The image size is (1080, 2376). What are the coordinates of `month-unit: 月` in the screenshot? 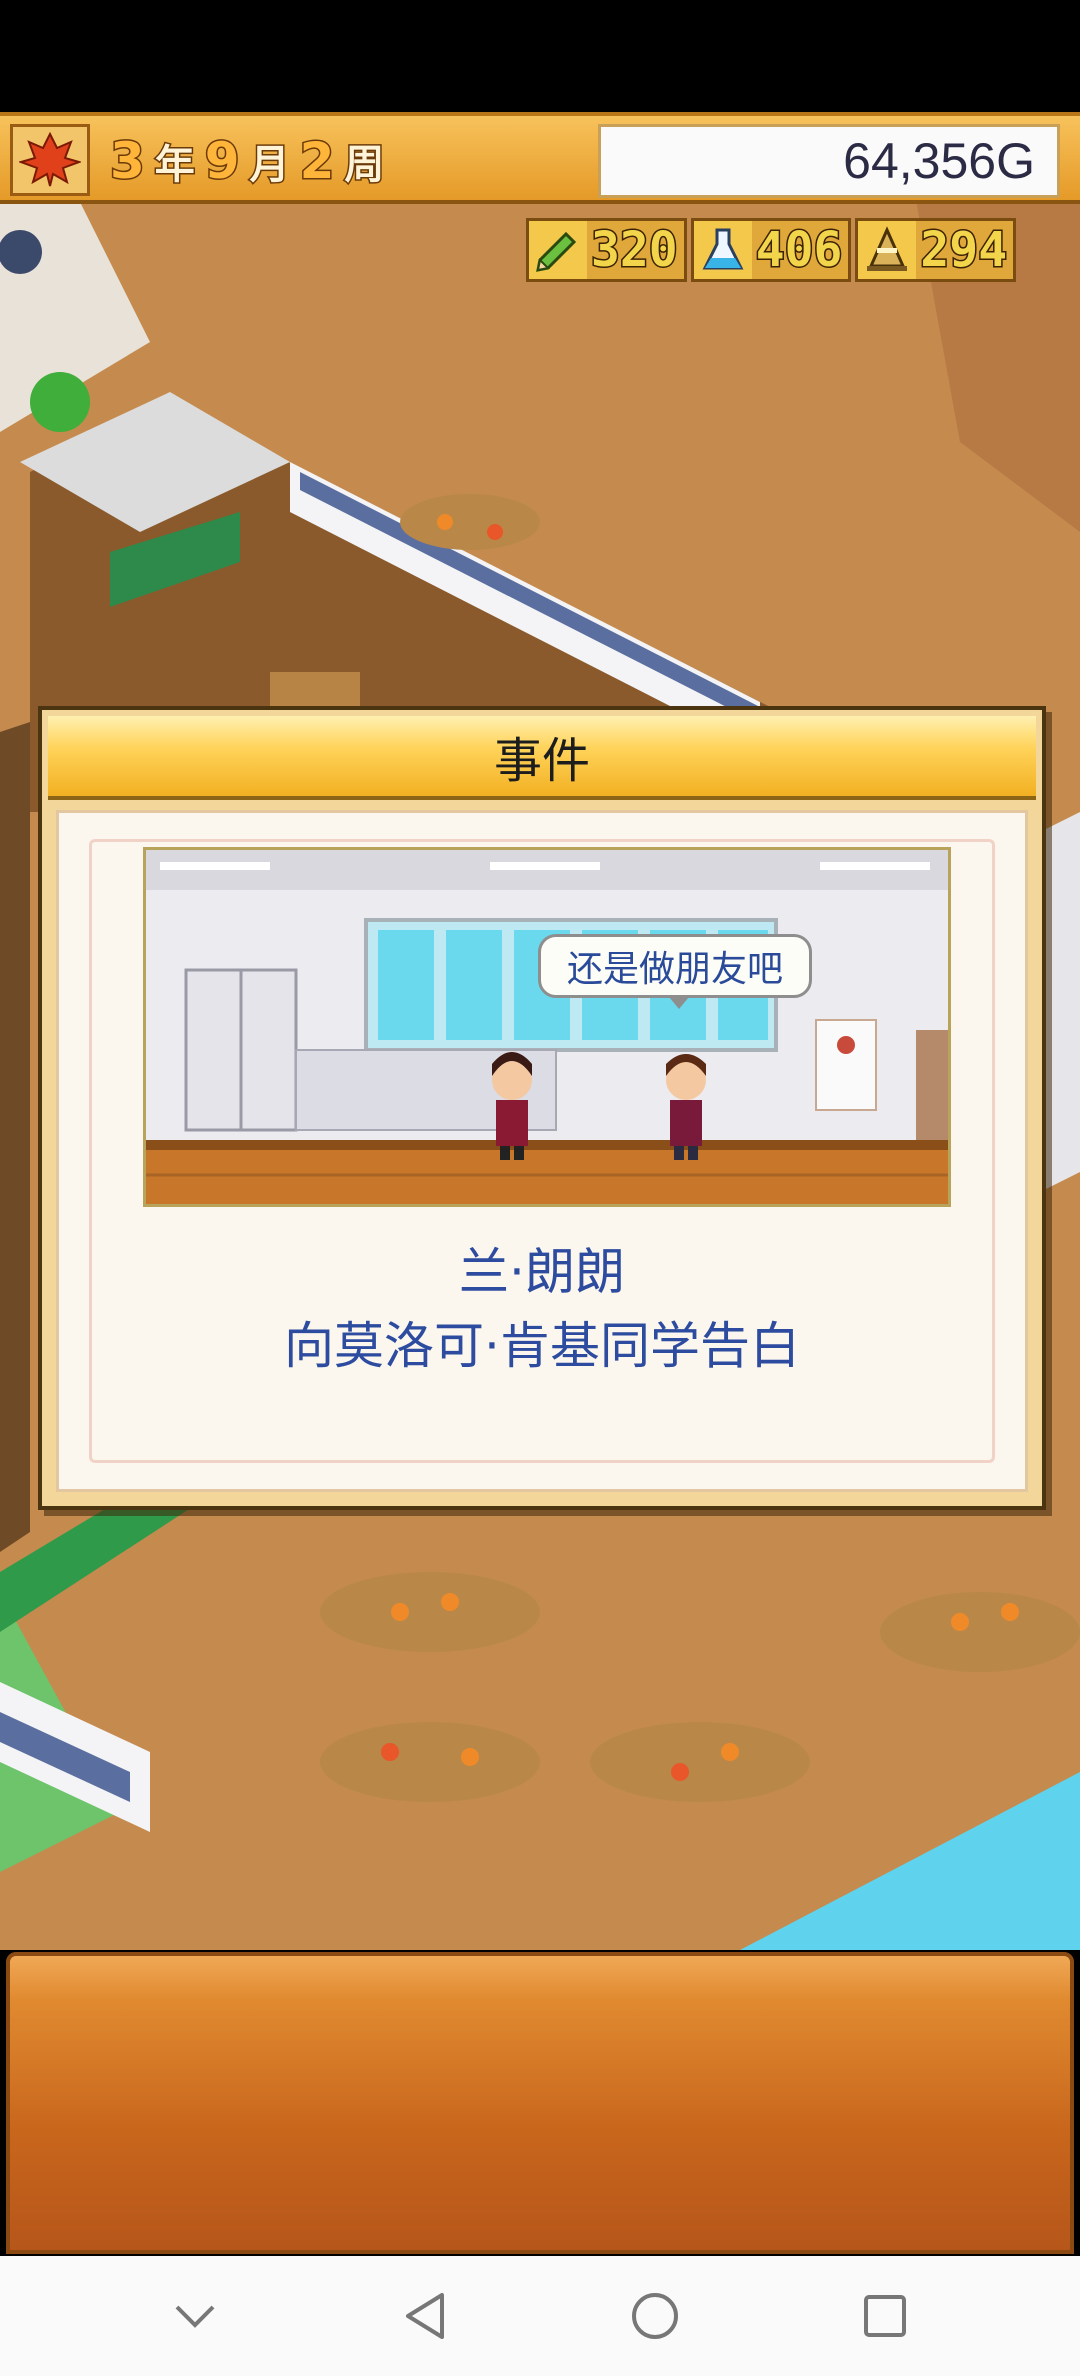 It's located at (269, 165).